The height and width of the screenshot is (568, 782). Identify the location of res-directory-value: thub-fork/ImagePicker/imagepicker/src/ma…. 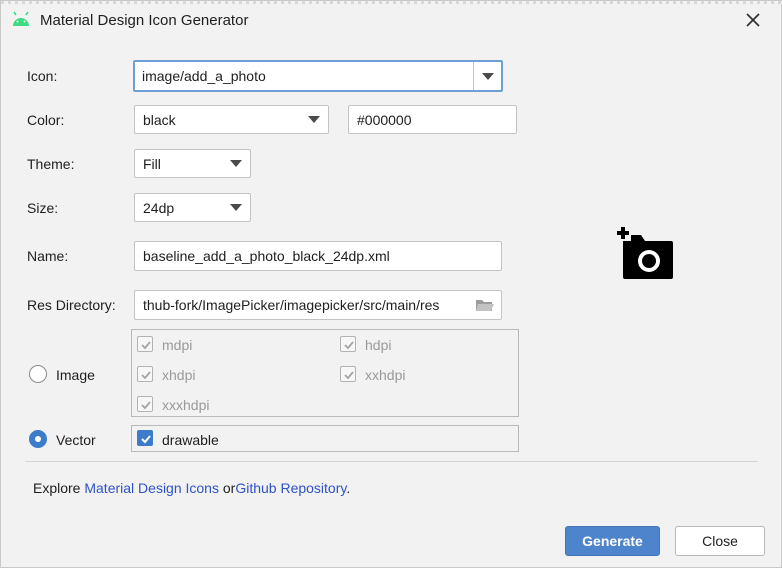
(291, 305).